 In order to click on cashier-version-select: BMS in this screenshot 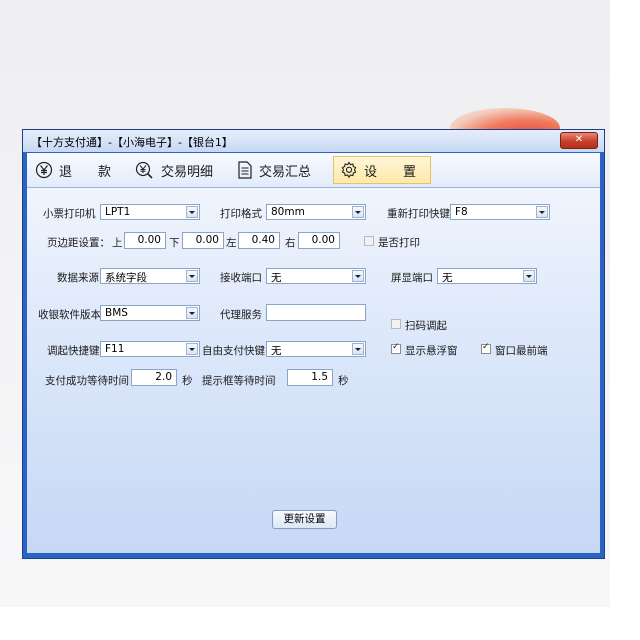, I will do `click(150, 313)`.